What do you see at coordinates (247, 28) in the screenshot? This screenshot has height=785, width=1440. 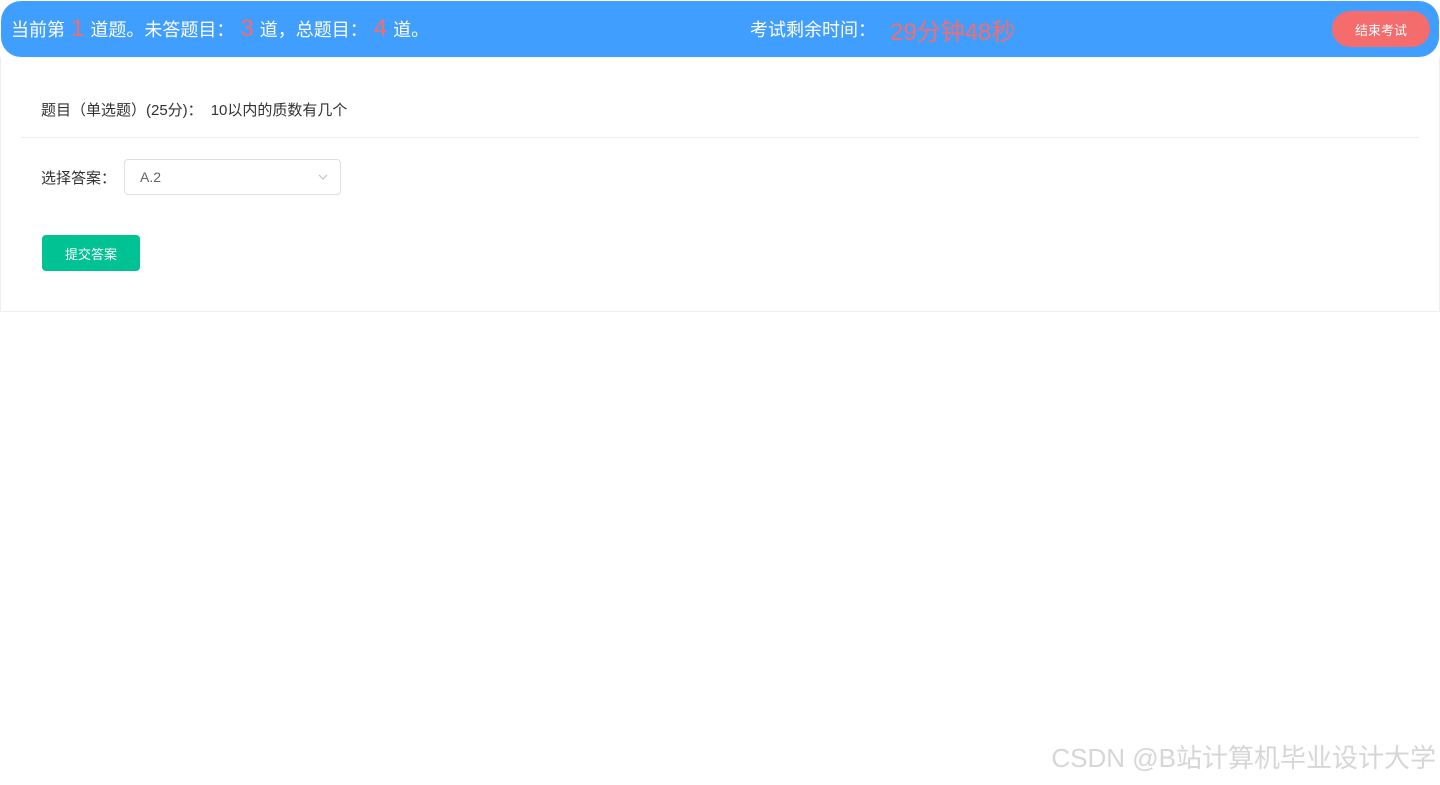 I see `unanswered-count: 3` at bounding box center [247, 28].